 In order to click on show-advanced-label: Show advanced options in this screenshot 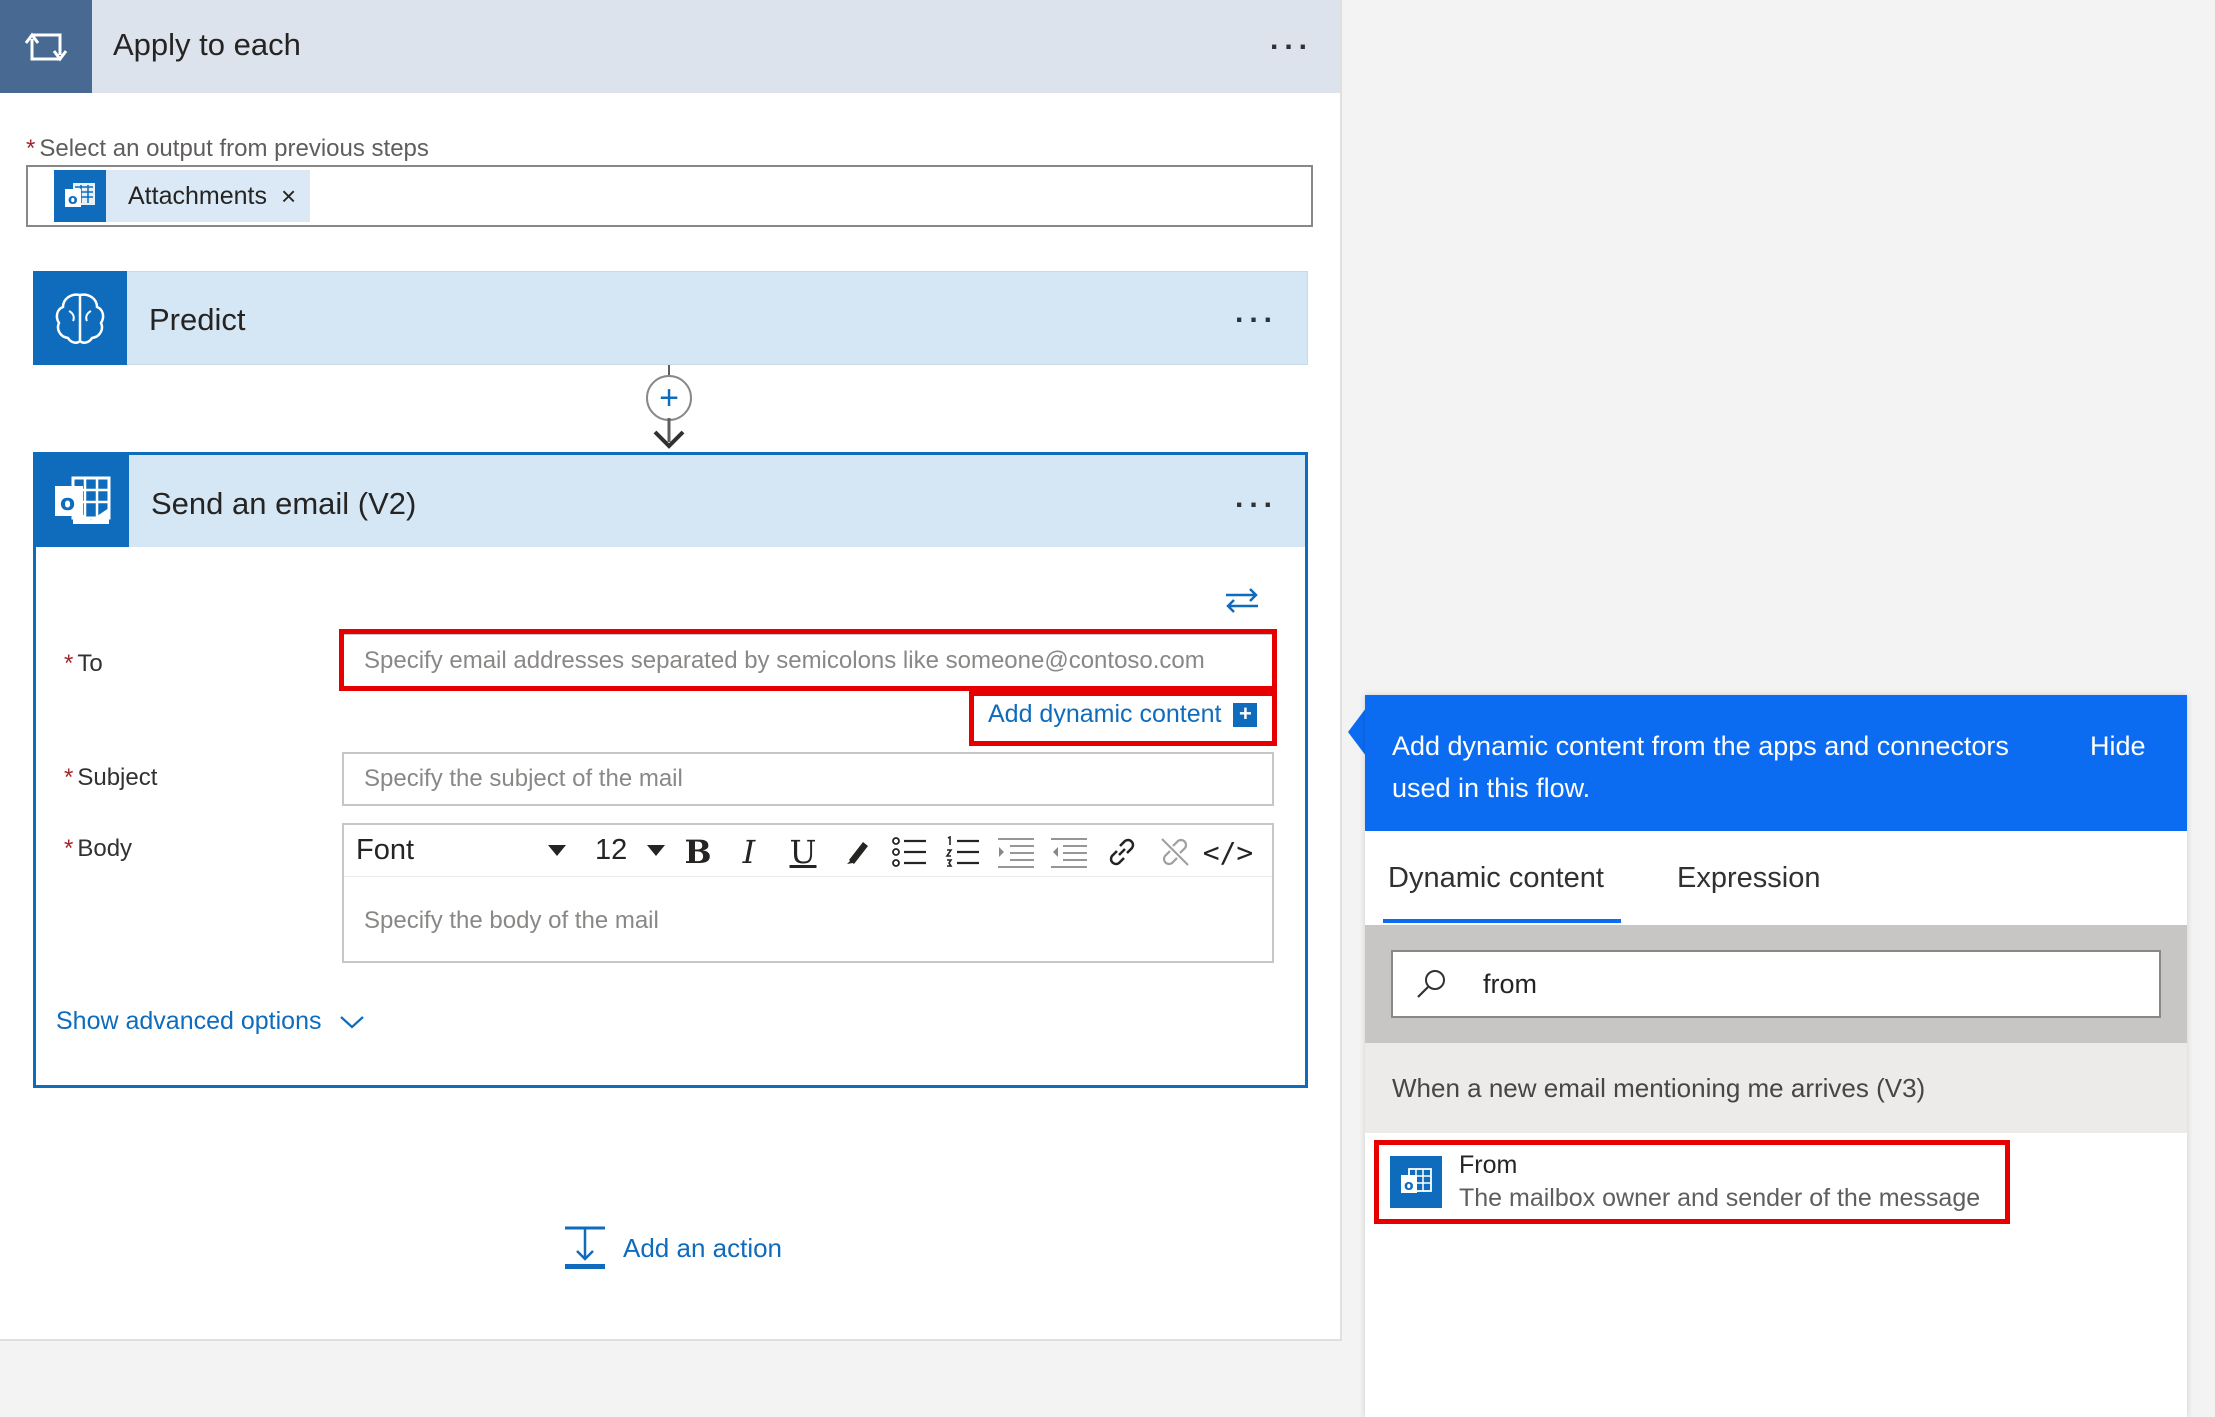, I will do `click(189, 1021)`.